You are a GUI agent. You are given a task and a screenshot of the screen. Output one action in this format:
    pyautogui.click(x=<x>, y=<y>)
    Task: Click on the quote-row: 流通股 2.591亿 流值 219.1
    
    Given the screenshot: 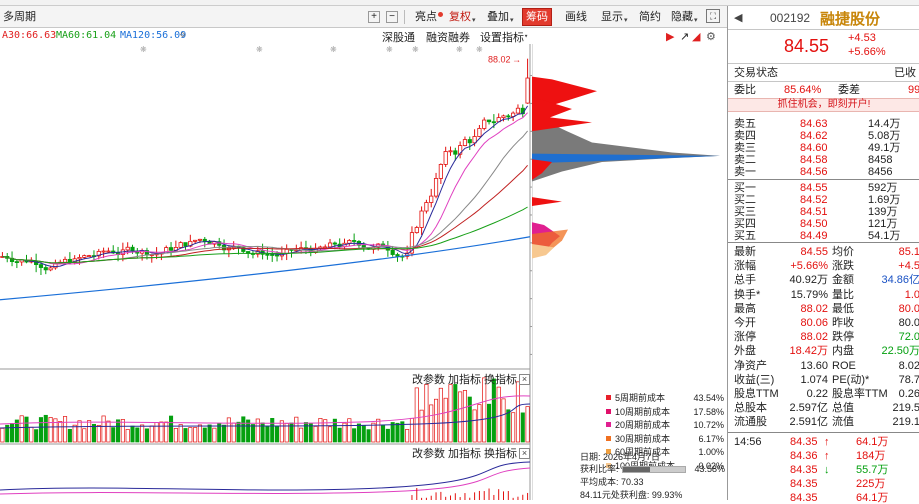 What is the action you would take?
    pyautogui.click(x=823, y=422)
    